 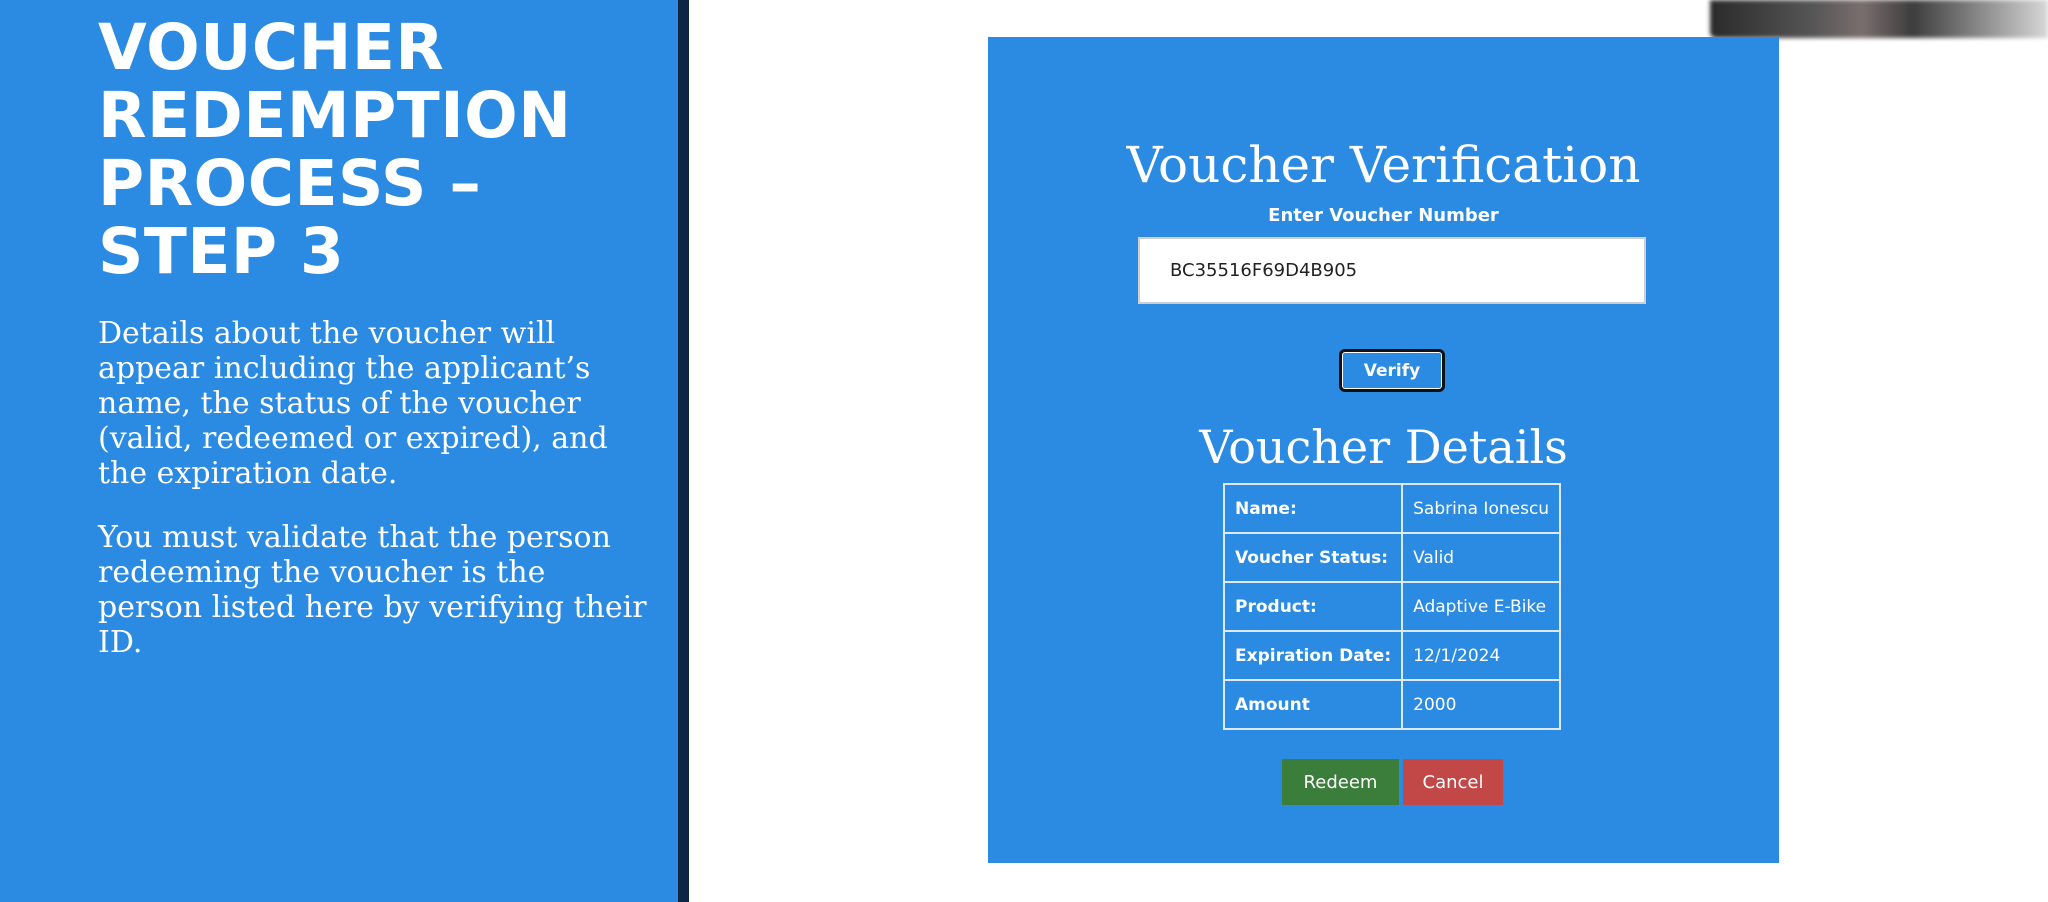 What do you see at coordinates (1383, 165) in the screenshot?
I see `app-title: Voucher Verification` at bounding box center [1383, 165].